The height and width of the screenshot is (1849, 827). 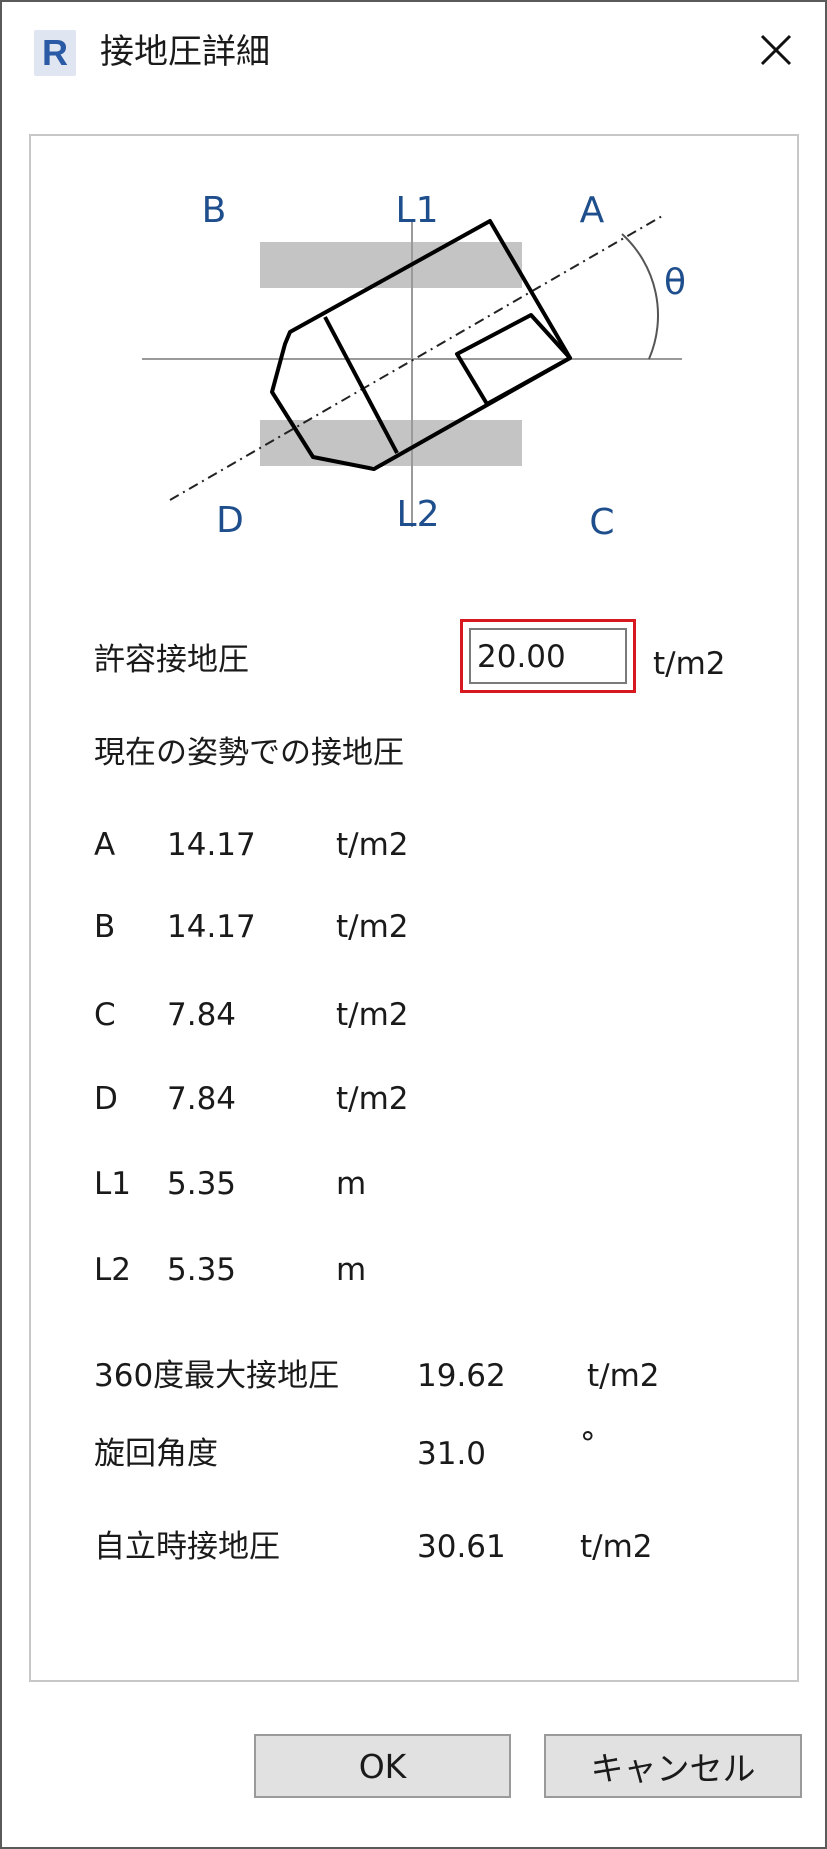 I want to click on allowable-pressure-unit: t/m2, so click(x=689, y=664).